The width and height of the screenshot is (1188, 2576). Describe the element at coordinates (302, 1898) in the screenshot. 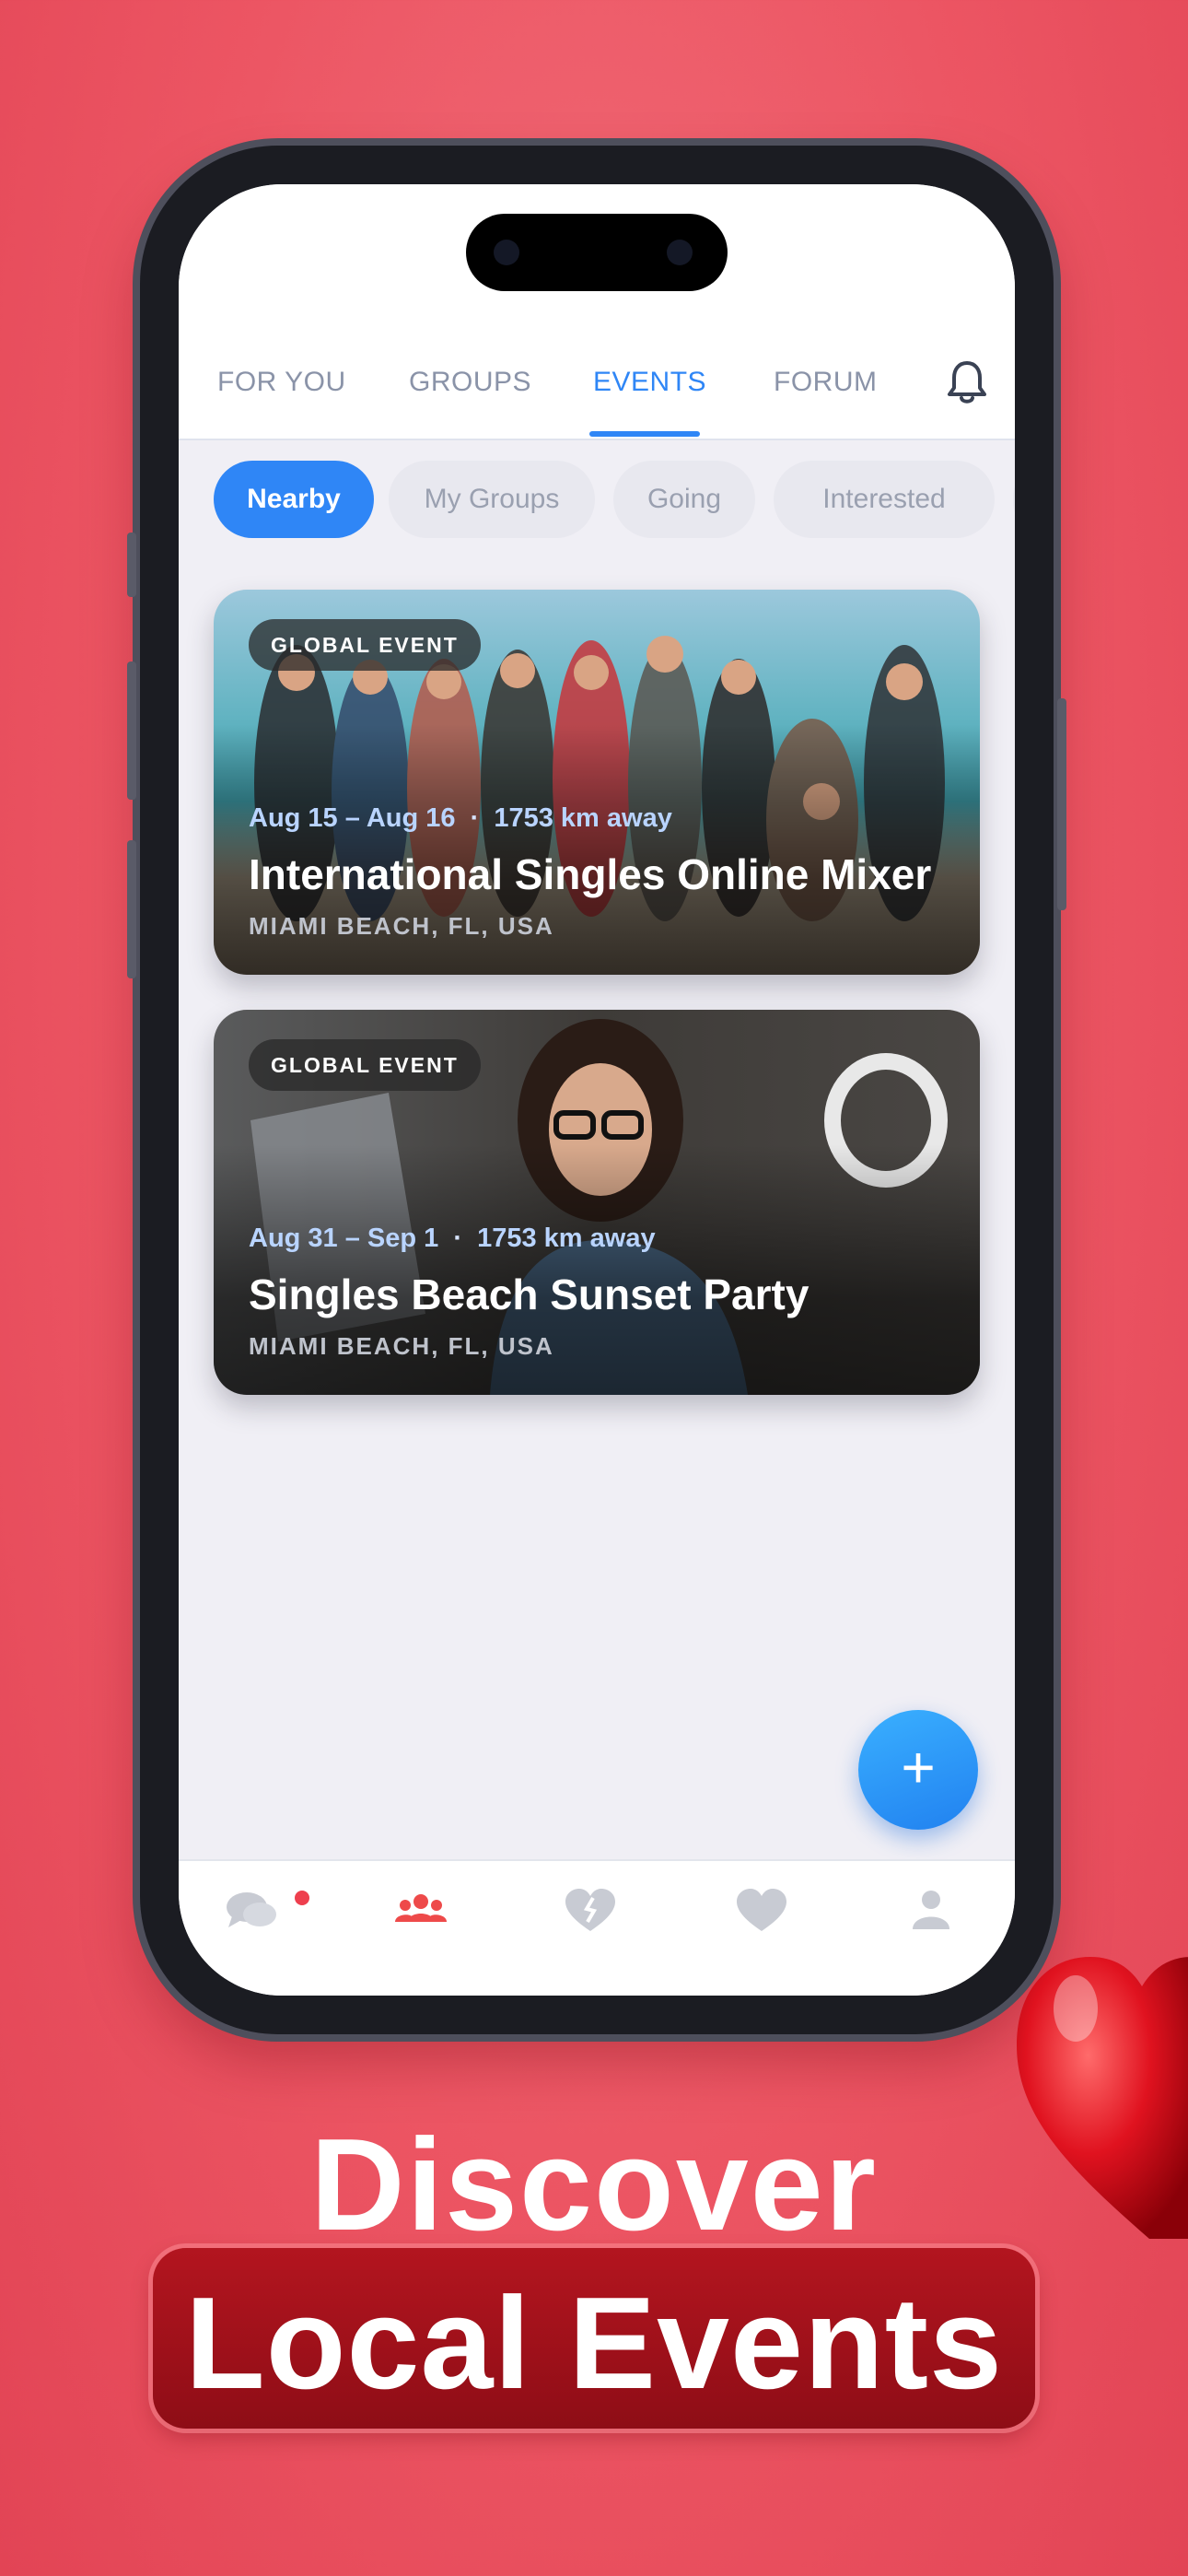

I see `notification-dot` at that location.